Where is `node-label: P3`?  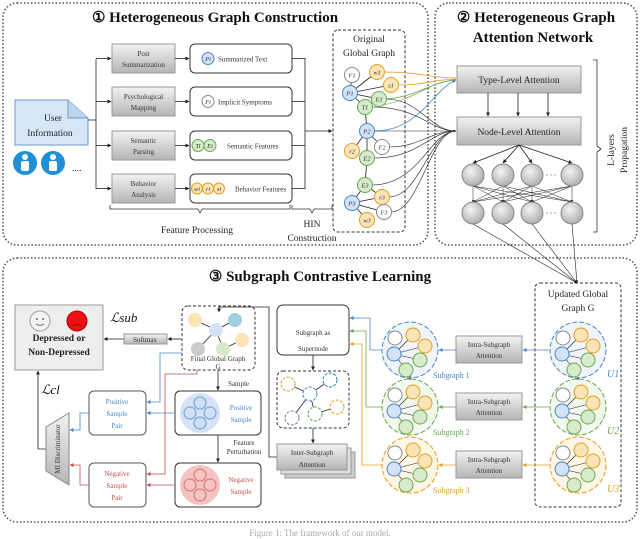
node-label: P3 is located at coordinates (351, 203).